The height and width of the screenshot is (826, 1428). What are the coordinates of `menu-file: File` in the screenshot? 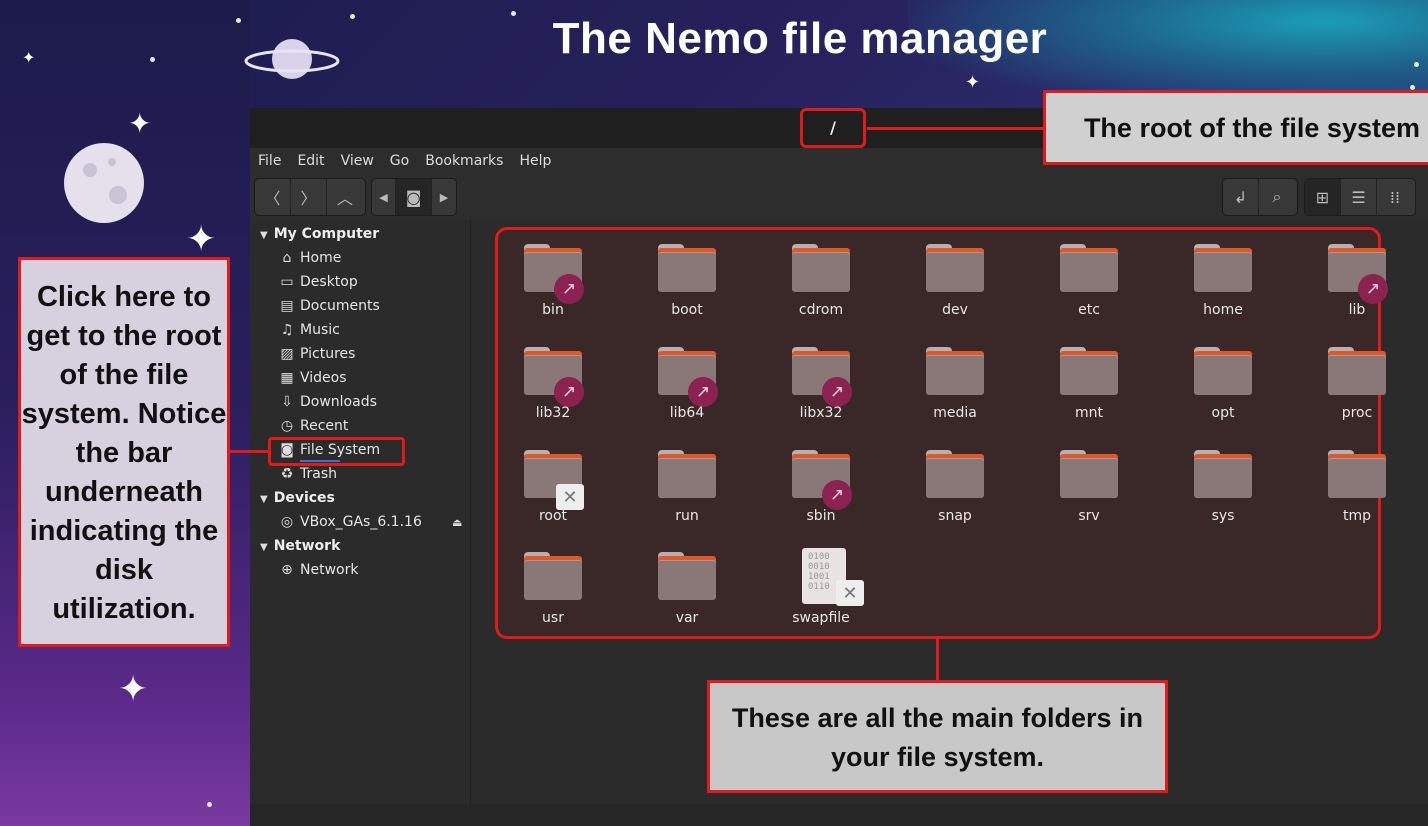 It's located at (269, 161).